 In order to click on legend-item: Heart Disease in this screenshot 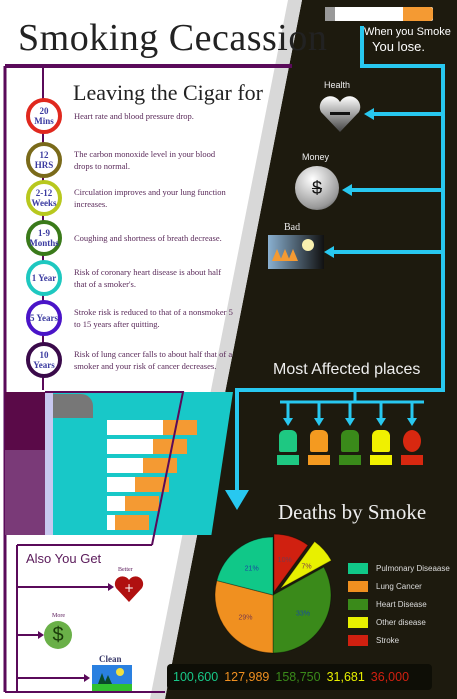, I will do `click(387, 604)`.